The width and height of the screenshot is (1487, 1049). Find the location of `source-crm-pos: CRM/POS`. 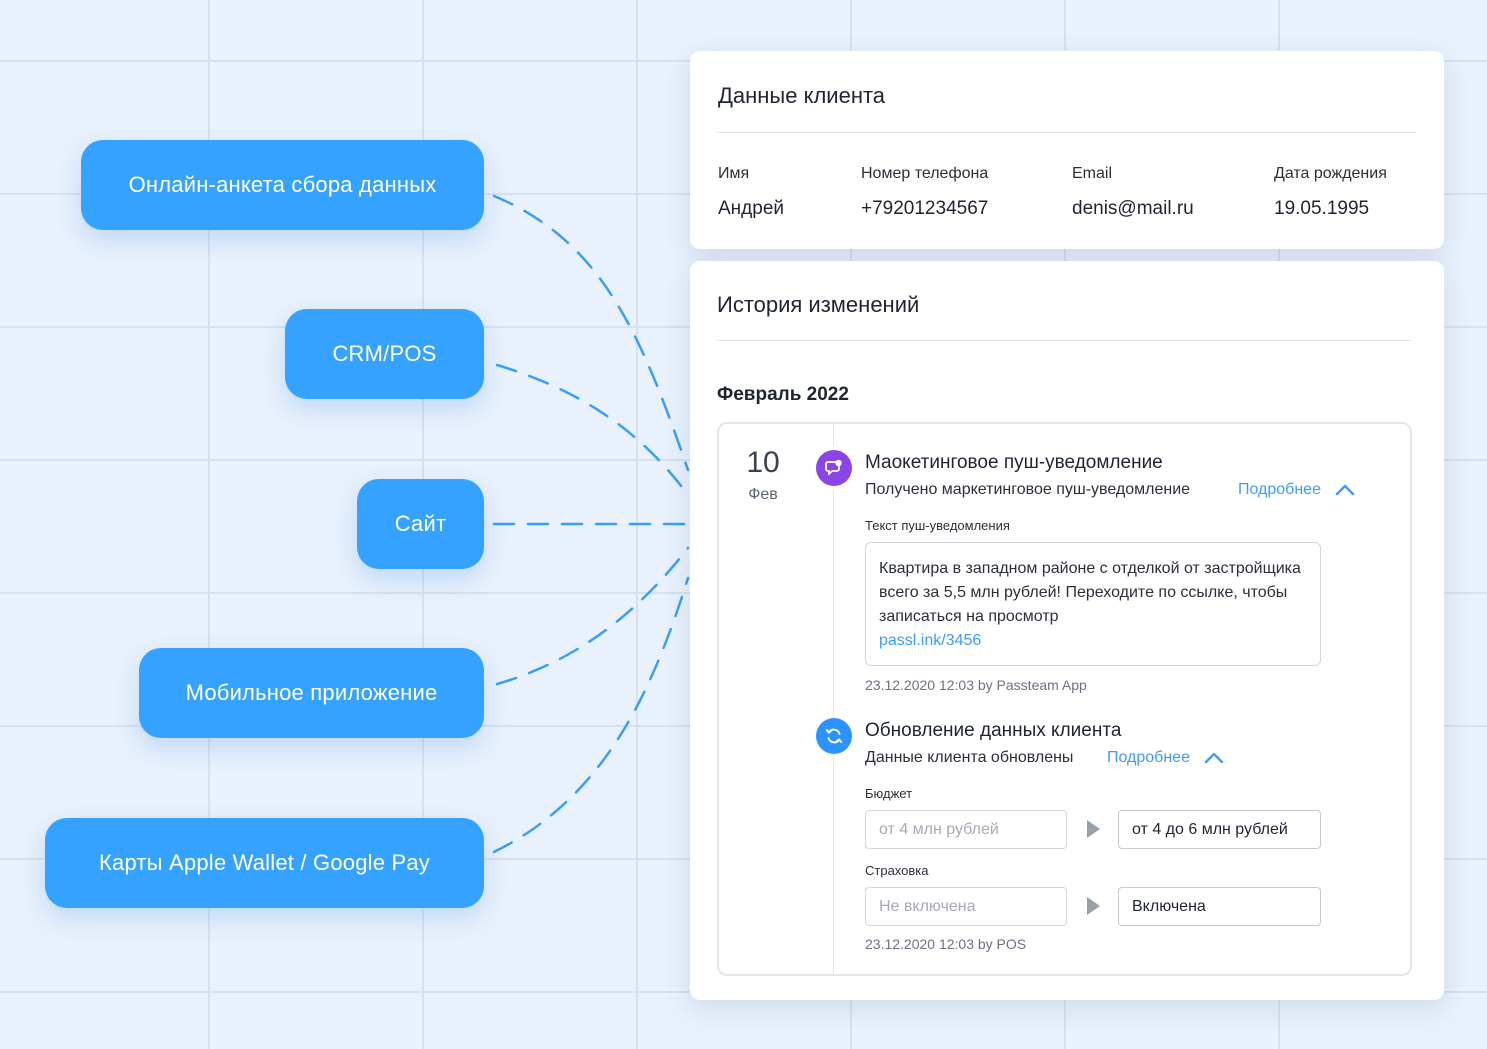

source-crm-pos: CRM/POS is located at coordinates (384, 354).